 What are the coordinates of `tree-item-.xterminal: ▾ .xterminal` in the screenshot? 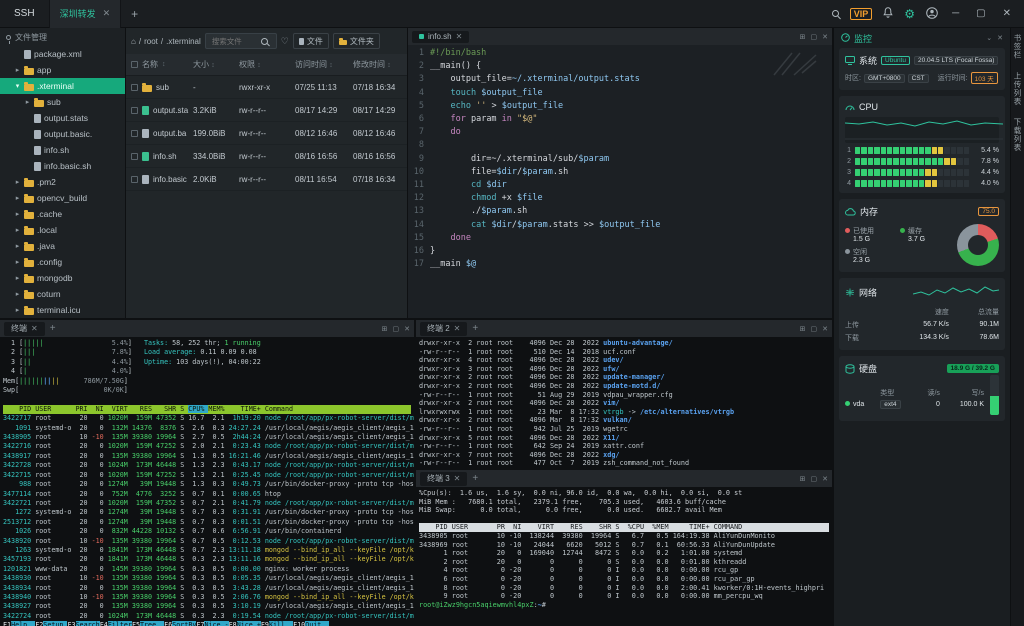 It's located at (62, 86).